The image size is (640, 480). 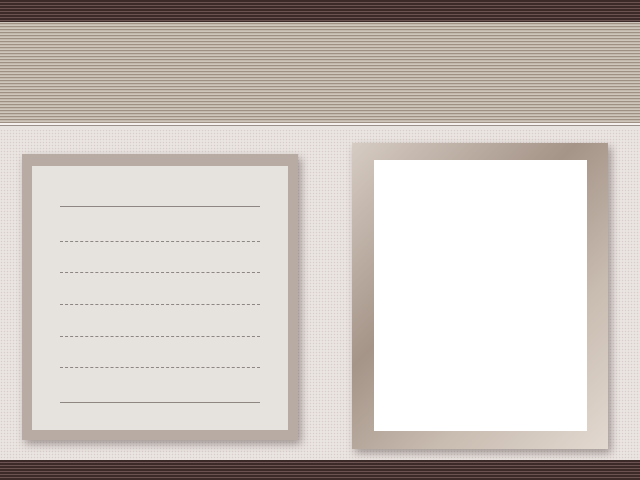 What do you see at coordinates (320, 126) in the screenshot?
I see `header-divider` at bounding box center [320, 126].